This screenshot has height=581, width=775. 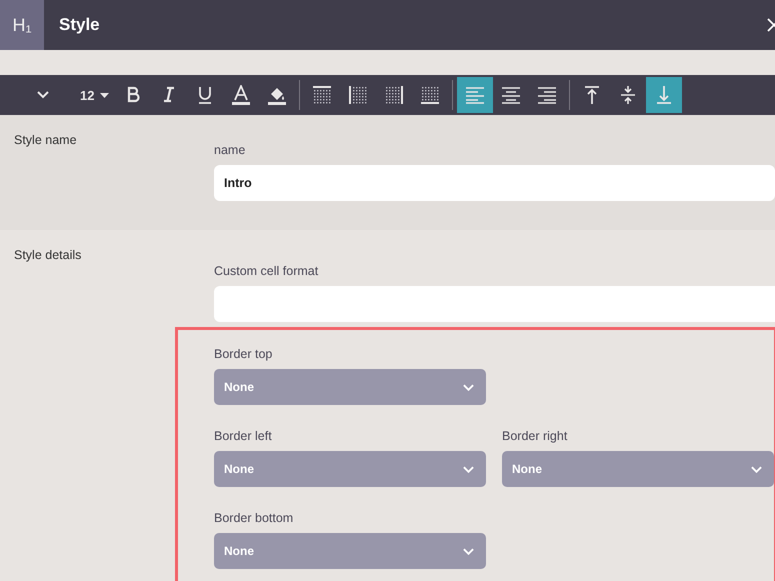 I want to click on border-left-icon, so click(x=358, y=95).